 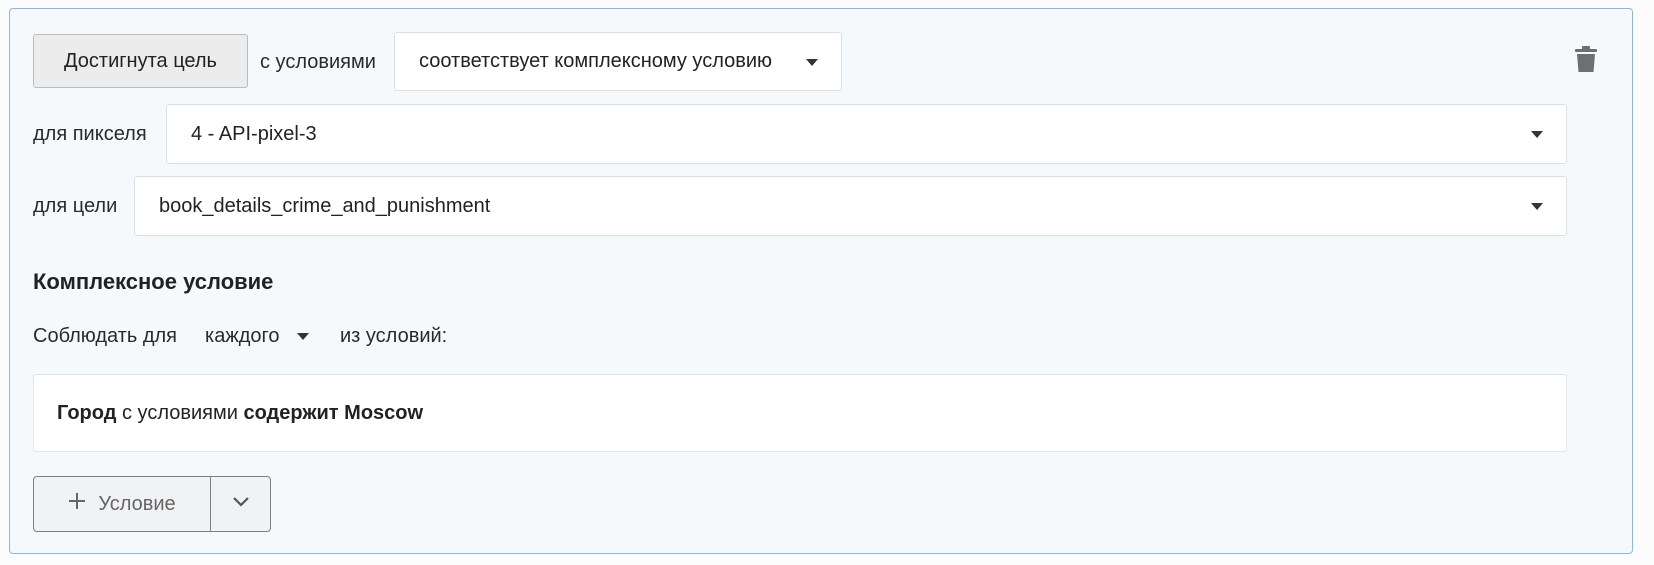 I want to click on observe-for-label: Соблюдать для, so click(x=105, y=336).